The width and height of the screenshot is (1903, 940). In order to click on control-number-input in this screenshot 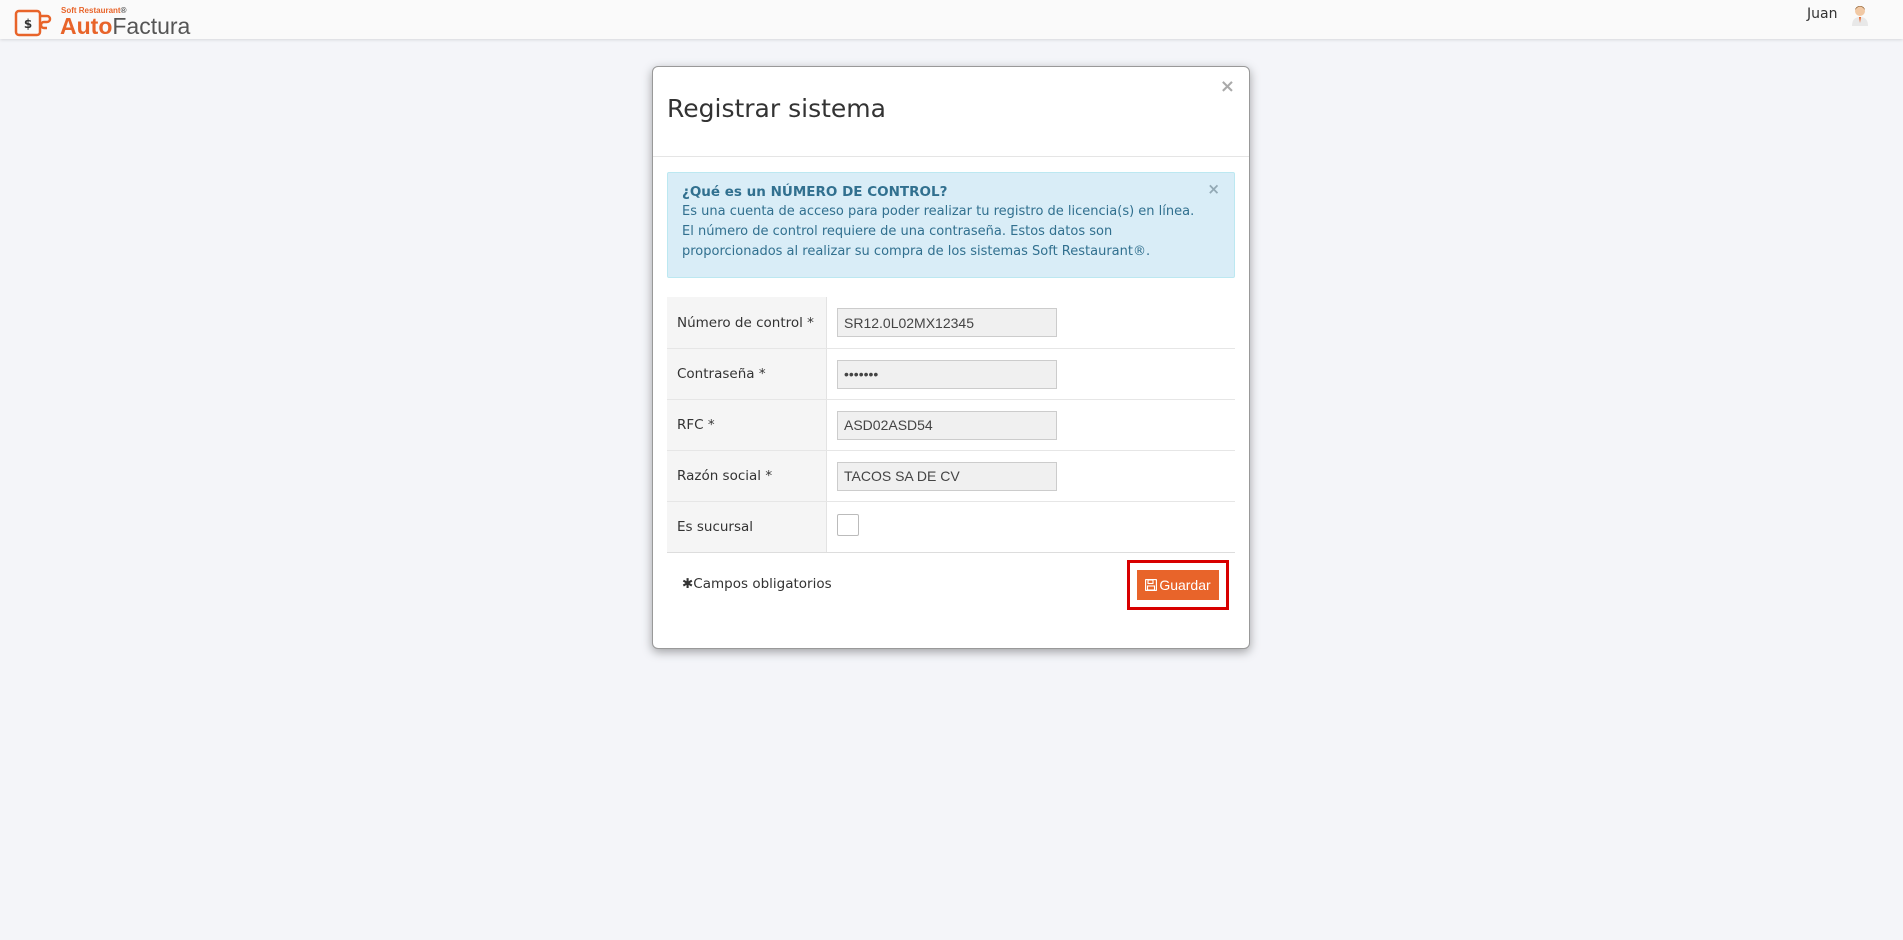, I will do `click(947, 322)`.